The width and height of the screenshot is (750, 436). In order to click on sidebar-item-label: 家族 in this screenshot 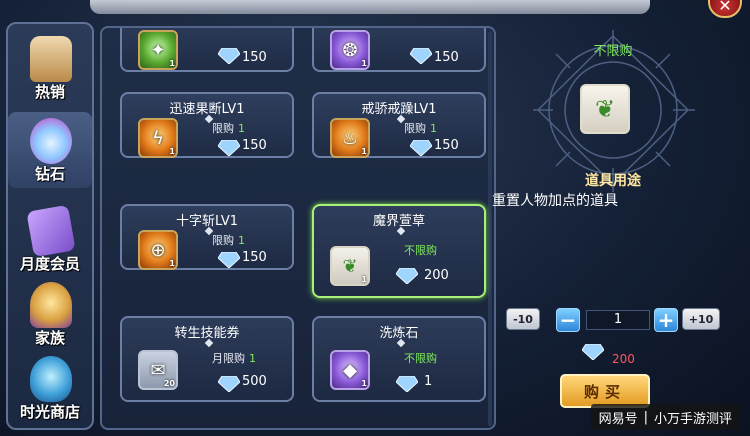, I will do `click(49, 338)`.